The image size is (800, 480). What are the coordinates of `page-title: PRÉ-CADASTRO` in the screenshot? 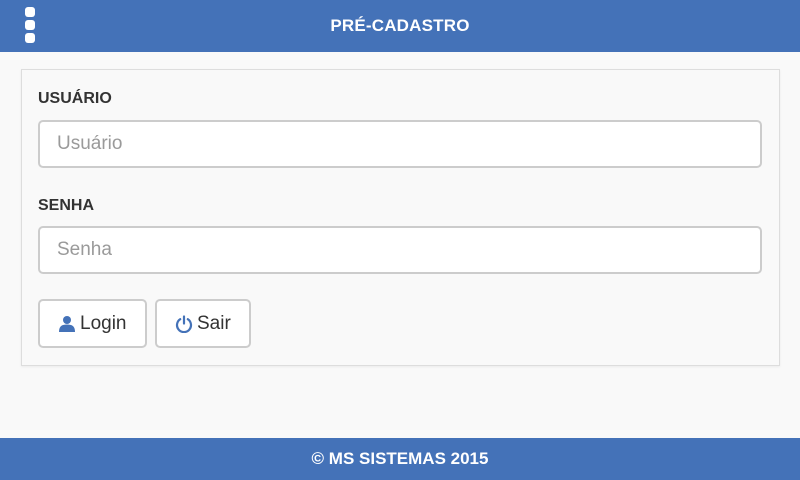 It's located at (400, 25).